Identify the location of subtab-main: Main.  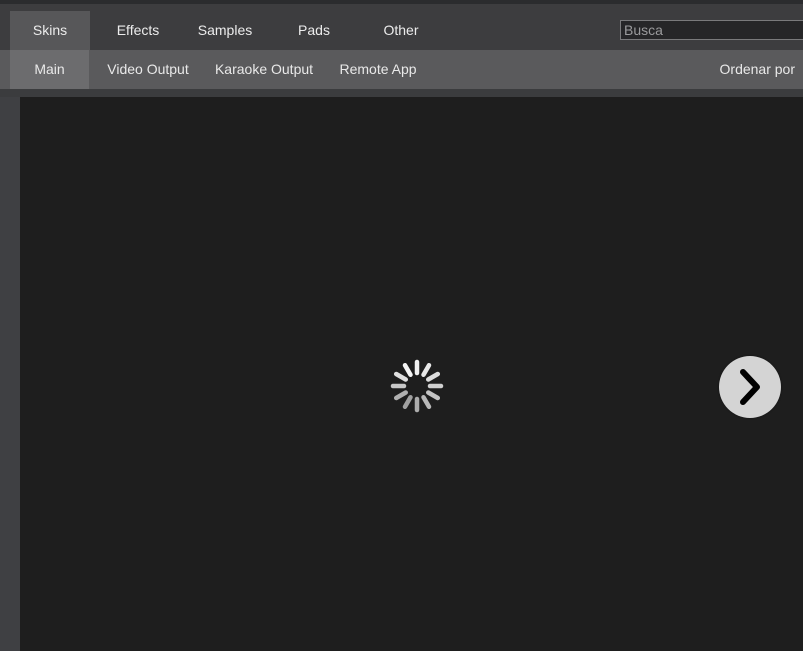
(49, 69).